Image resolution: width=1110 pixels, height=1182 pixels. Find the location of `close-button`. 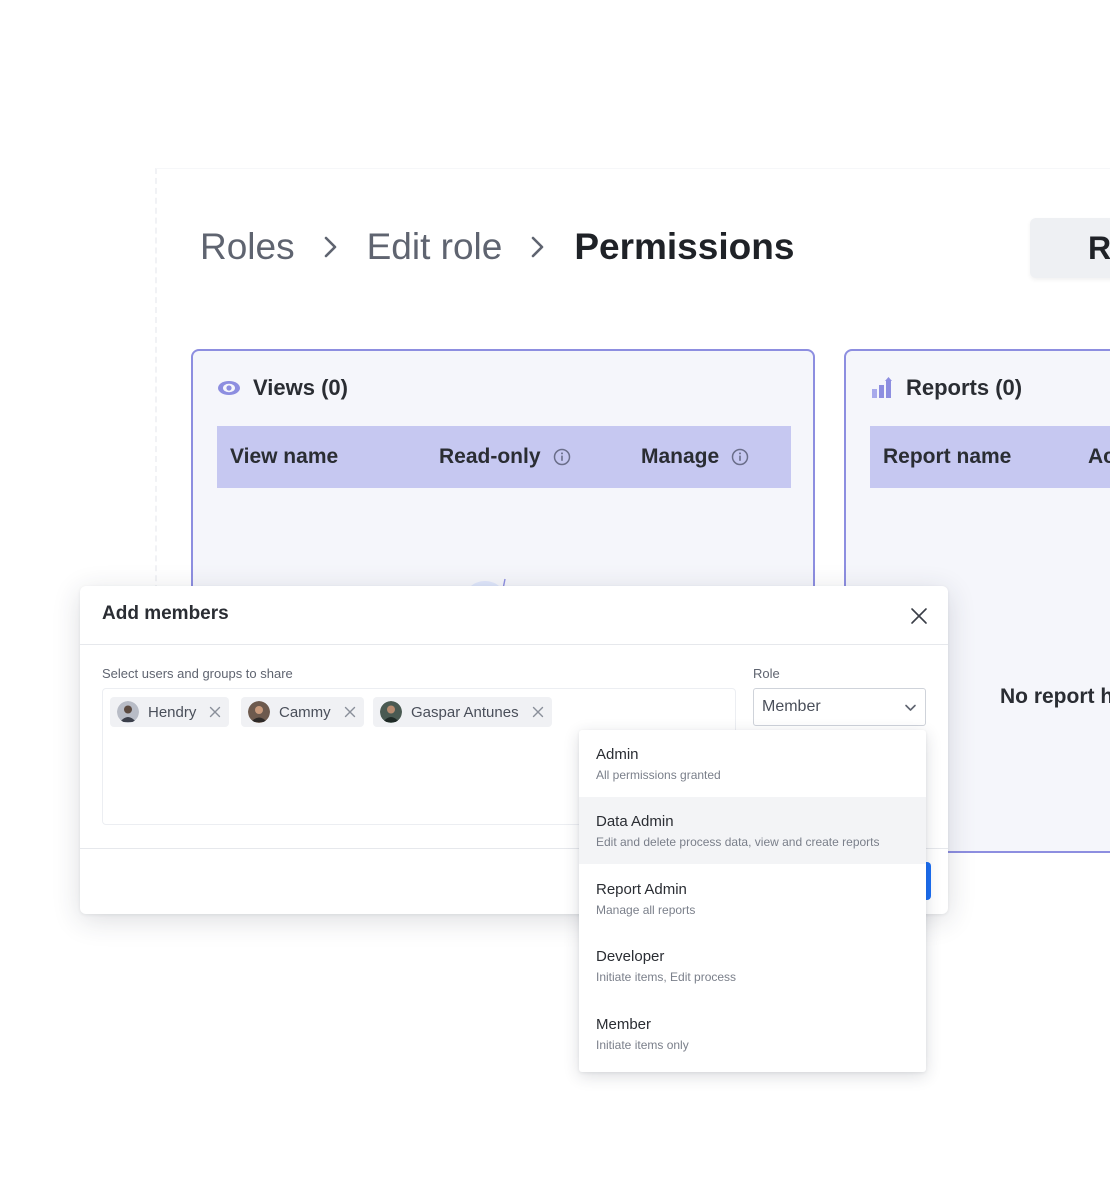

close-button is located at coordinates (919, 616).